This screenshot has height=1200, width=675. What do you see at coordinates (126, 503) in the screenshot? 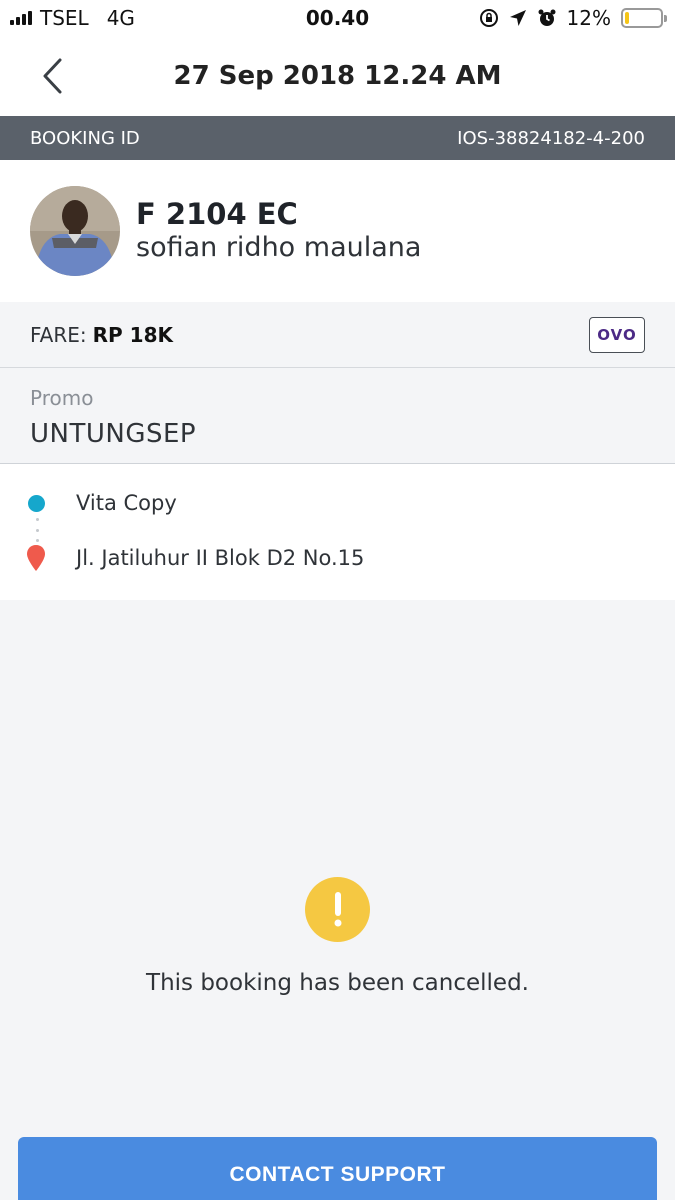
I see `pickup-location: Vita Copy` at bounding box center [126, 503].